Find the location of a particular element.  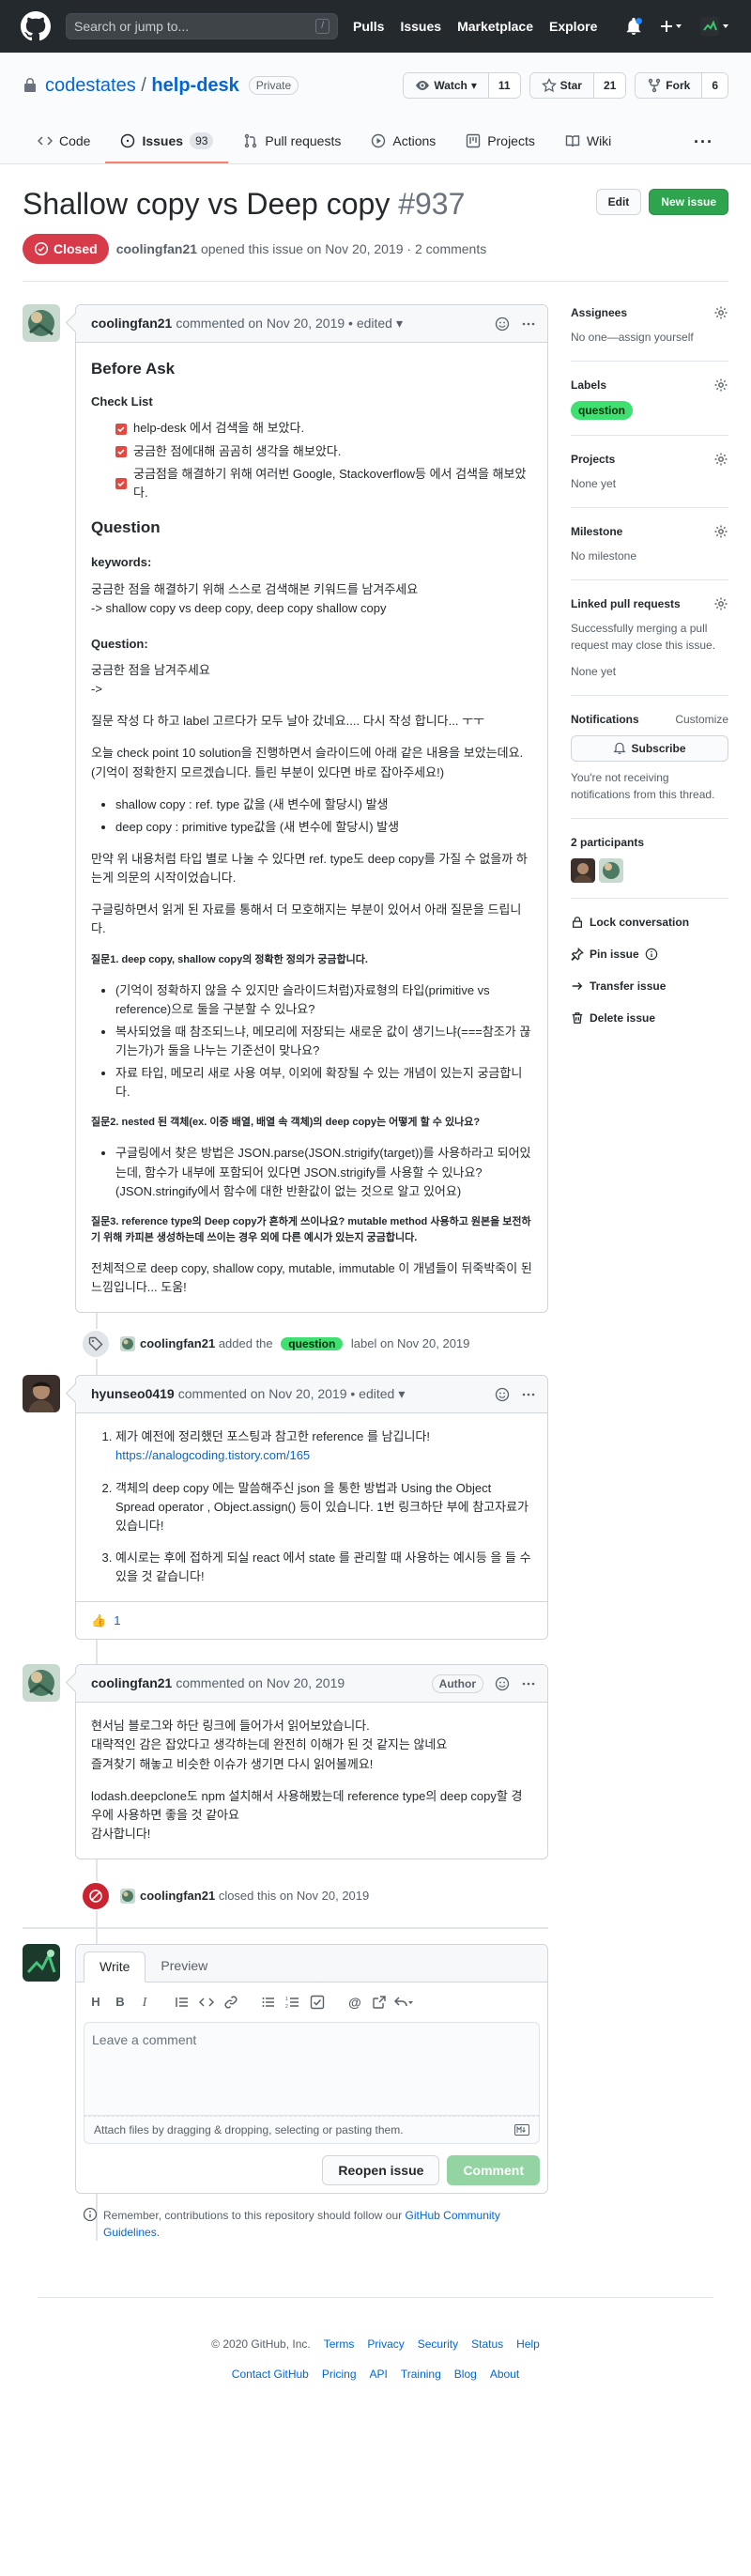

sidebar-heading: Projects is located at coordinates (593, 459).